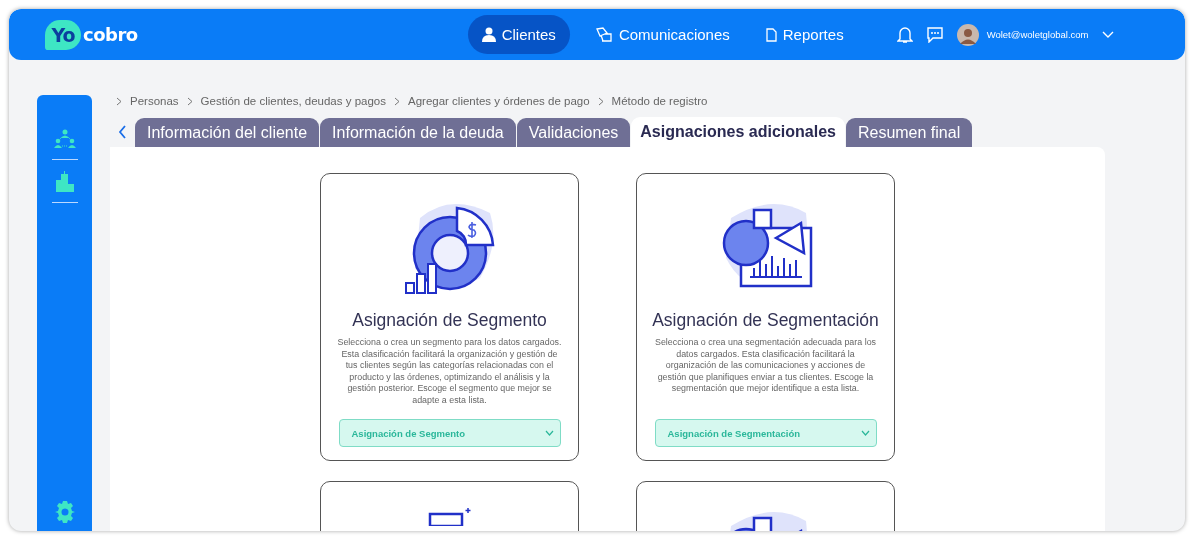 The height and width of the screenshot is (543, 1194). What do you see at coordinates (967, 34) in the screenshot?
I see `avatar` at bounding box center [967, 34].